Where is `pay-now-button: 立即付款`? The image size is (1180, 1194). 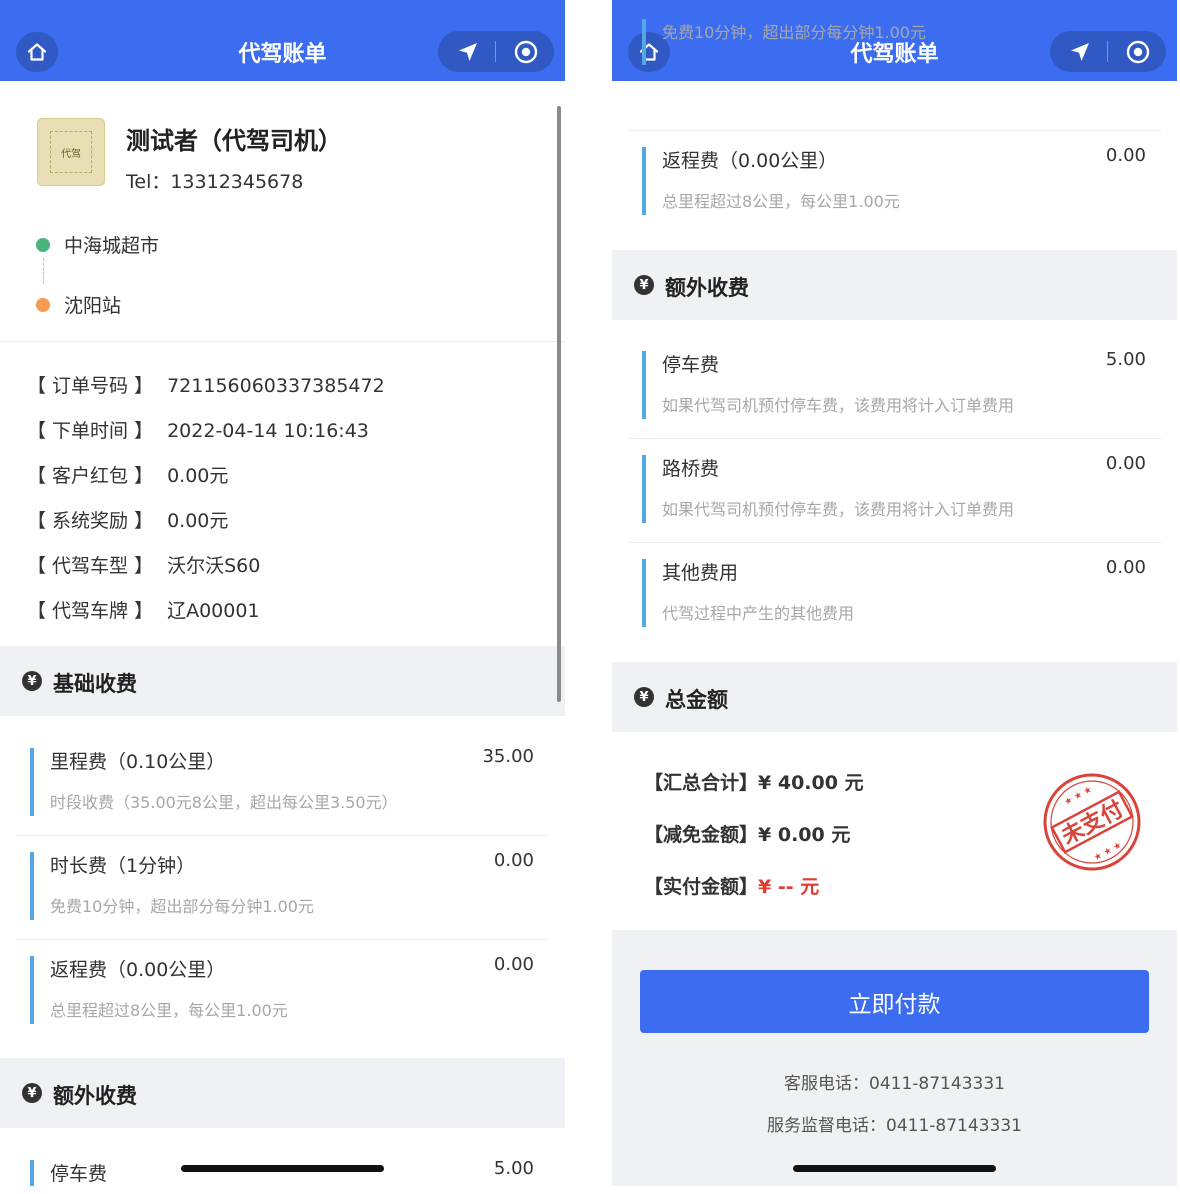
pay-now-button: 立即付款 is located at coordinates (894, 1001).